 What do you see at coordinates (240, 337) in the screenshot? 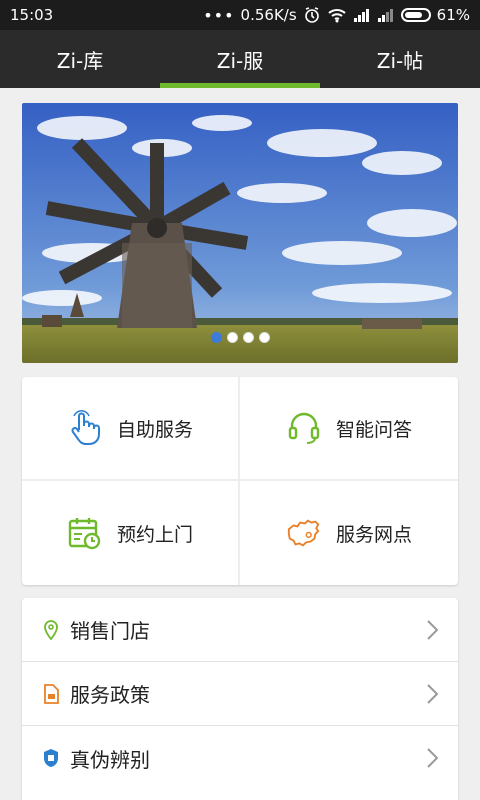
I see `carousel-indicator` at bounding box center [240, 337].